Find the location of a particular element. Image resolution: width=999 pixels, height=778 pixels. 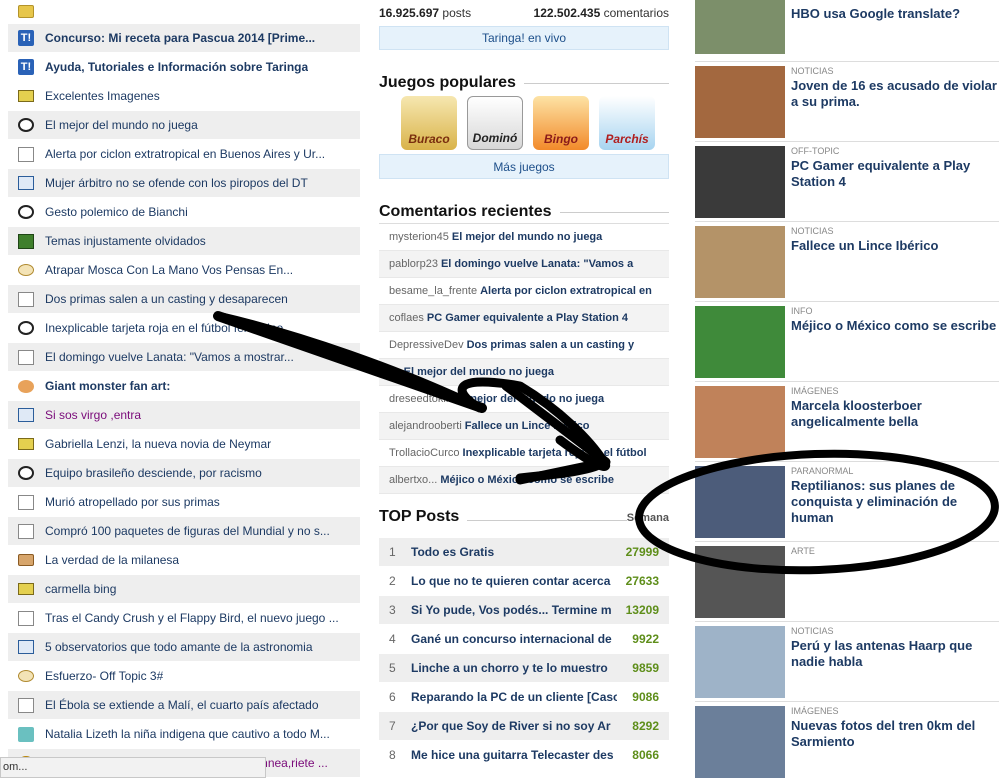

top-post-title-link: Todo es Gratis is located at coordinates (514, 552).